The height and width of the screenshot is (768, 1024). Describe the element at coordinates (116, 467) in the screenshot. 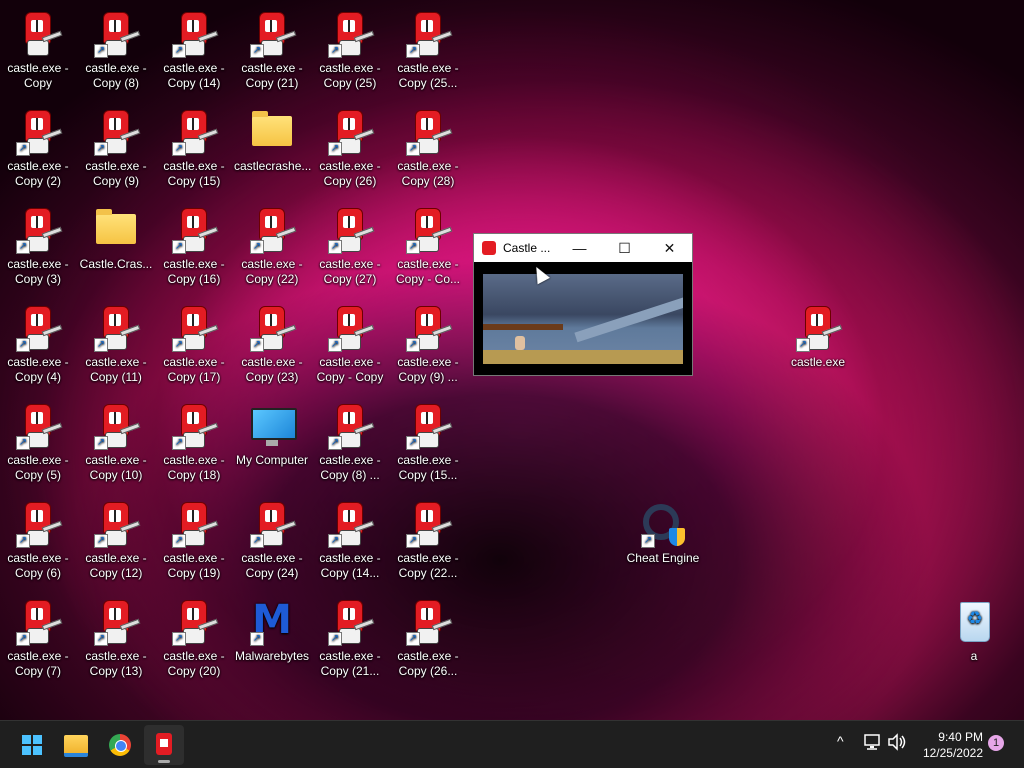

I see `desktop-icon-label: castle.exe - Copy (10)` at that location.